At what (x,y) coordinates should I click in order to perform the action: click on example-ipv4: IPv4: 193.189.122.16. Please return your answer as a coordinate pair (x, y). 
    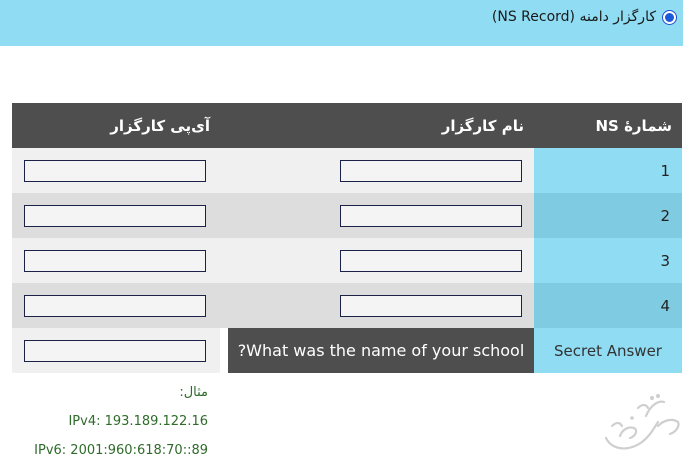
    Looking at the image, I should click on (138, 421).